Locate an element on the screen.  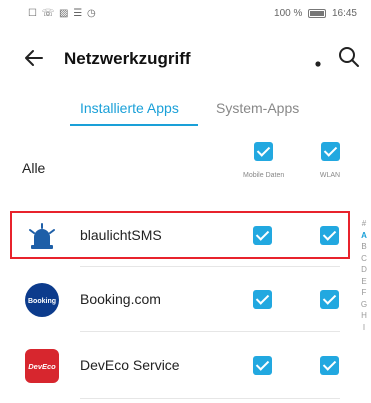
alphabet-index: # A B C D E F G H I is located at coordinates (364, 275).